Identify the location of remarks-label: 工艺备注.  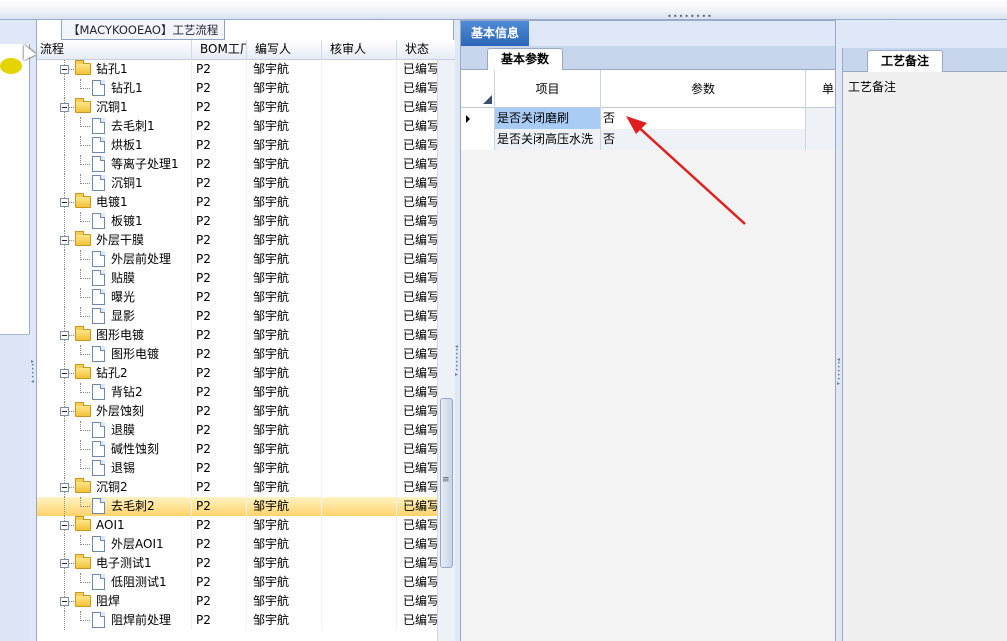
(872, 87).